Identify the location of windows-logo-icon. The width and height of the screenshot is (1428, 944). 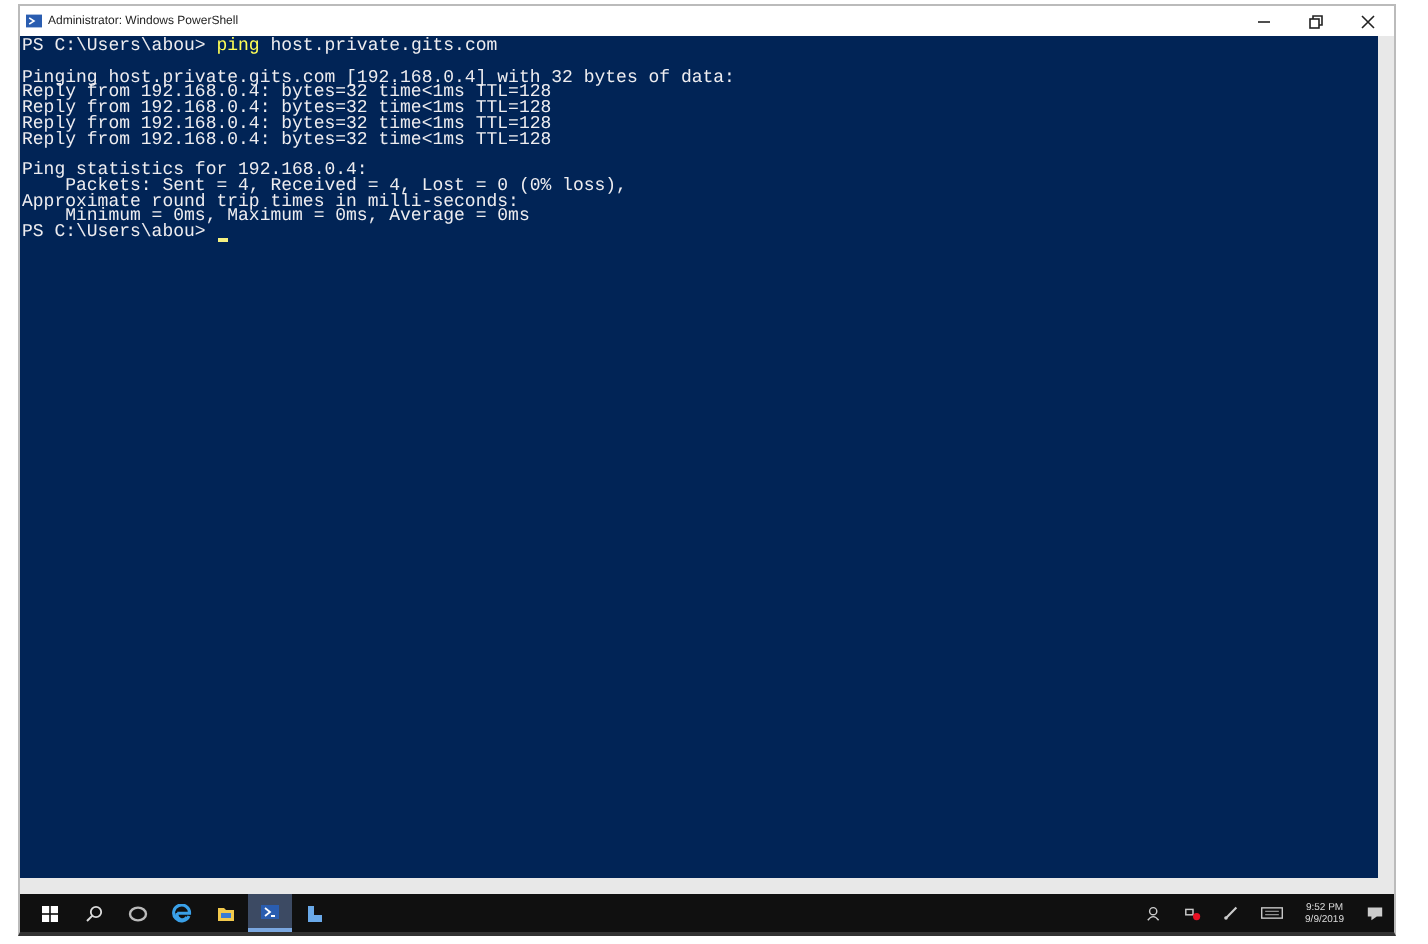
(50, 913).